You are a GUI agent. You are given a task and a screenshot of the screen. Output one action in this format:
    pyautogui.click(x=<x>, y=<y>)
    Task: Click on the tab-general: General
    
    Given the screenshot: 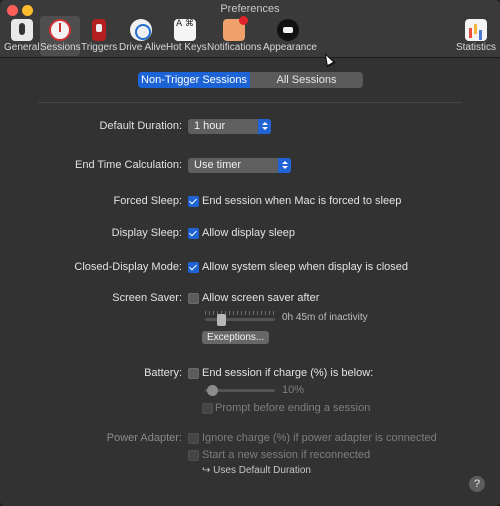 What is the action you would take?
    pyautogui.click(x=22, y=36)
    